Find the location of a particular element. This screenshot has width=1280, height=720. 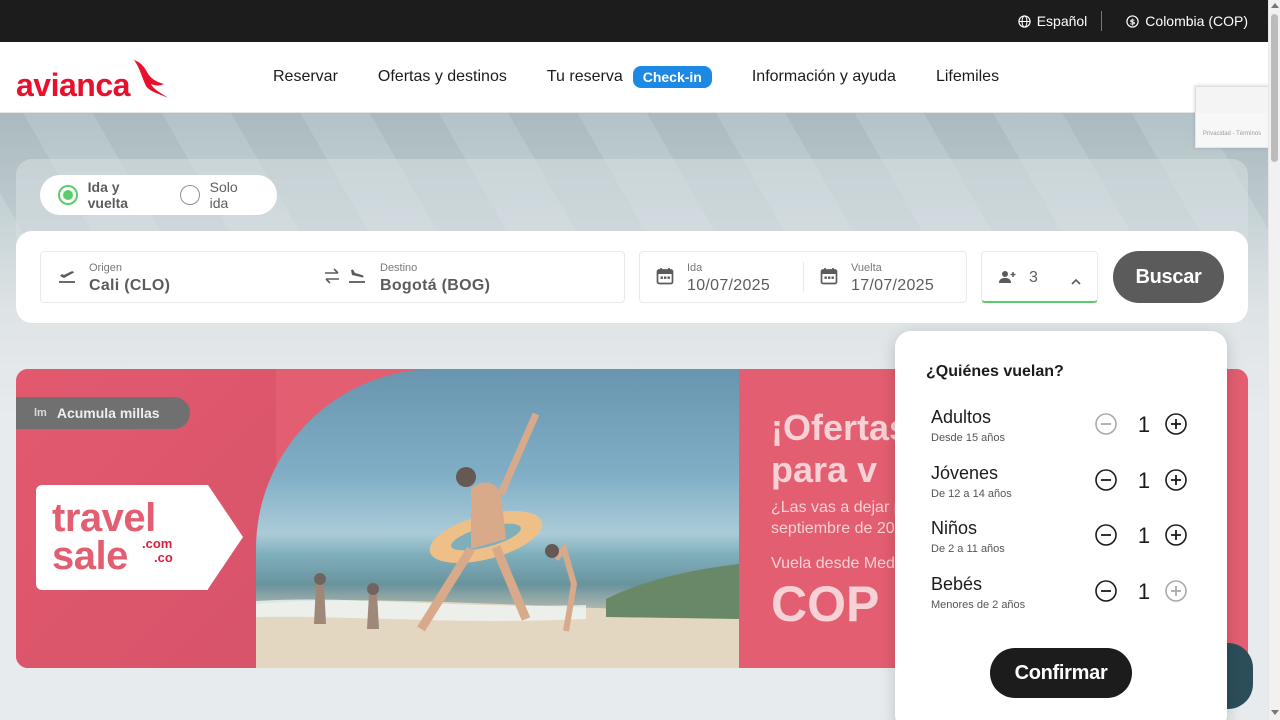

language-selector: Español is located at coordinates (1053, 21).